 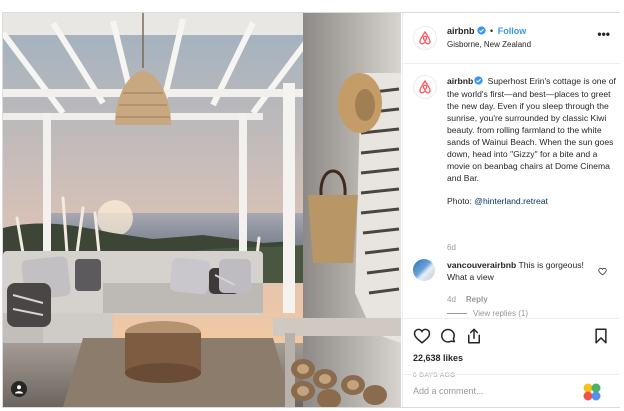 What do you see at coordinates (511, 201) in the screenshot?
I see `photo-credit-mention: @hinterland.retreat` at bounding box center [511, 201].